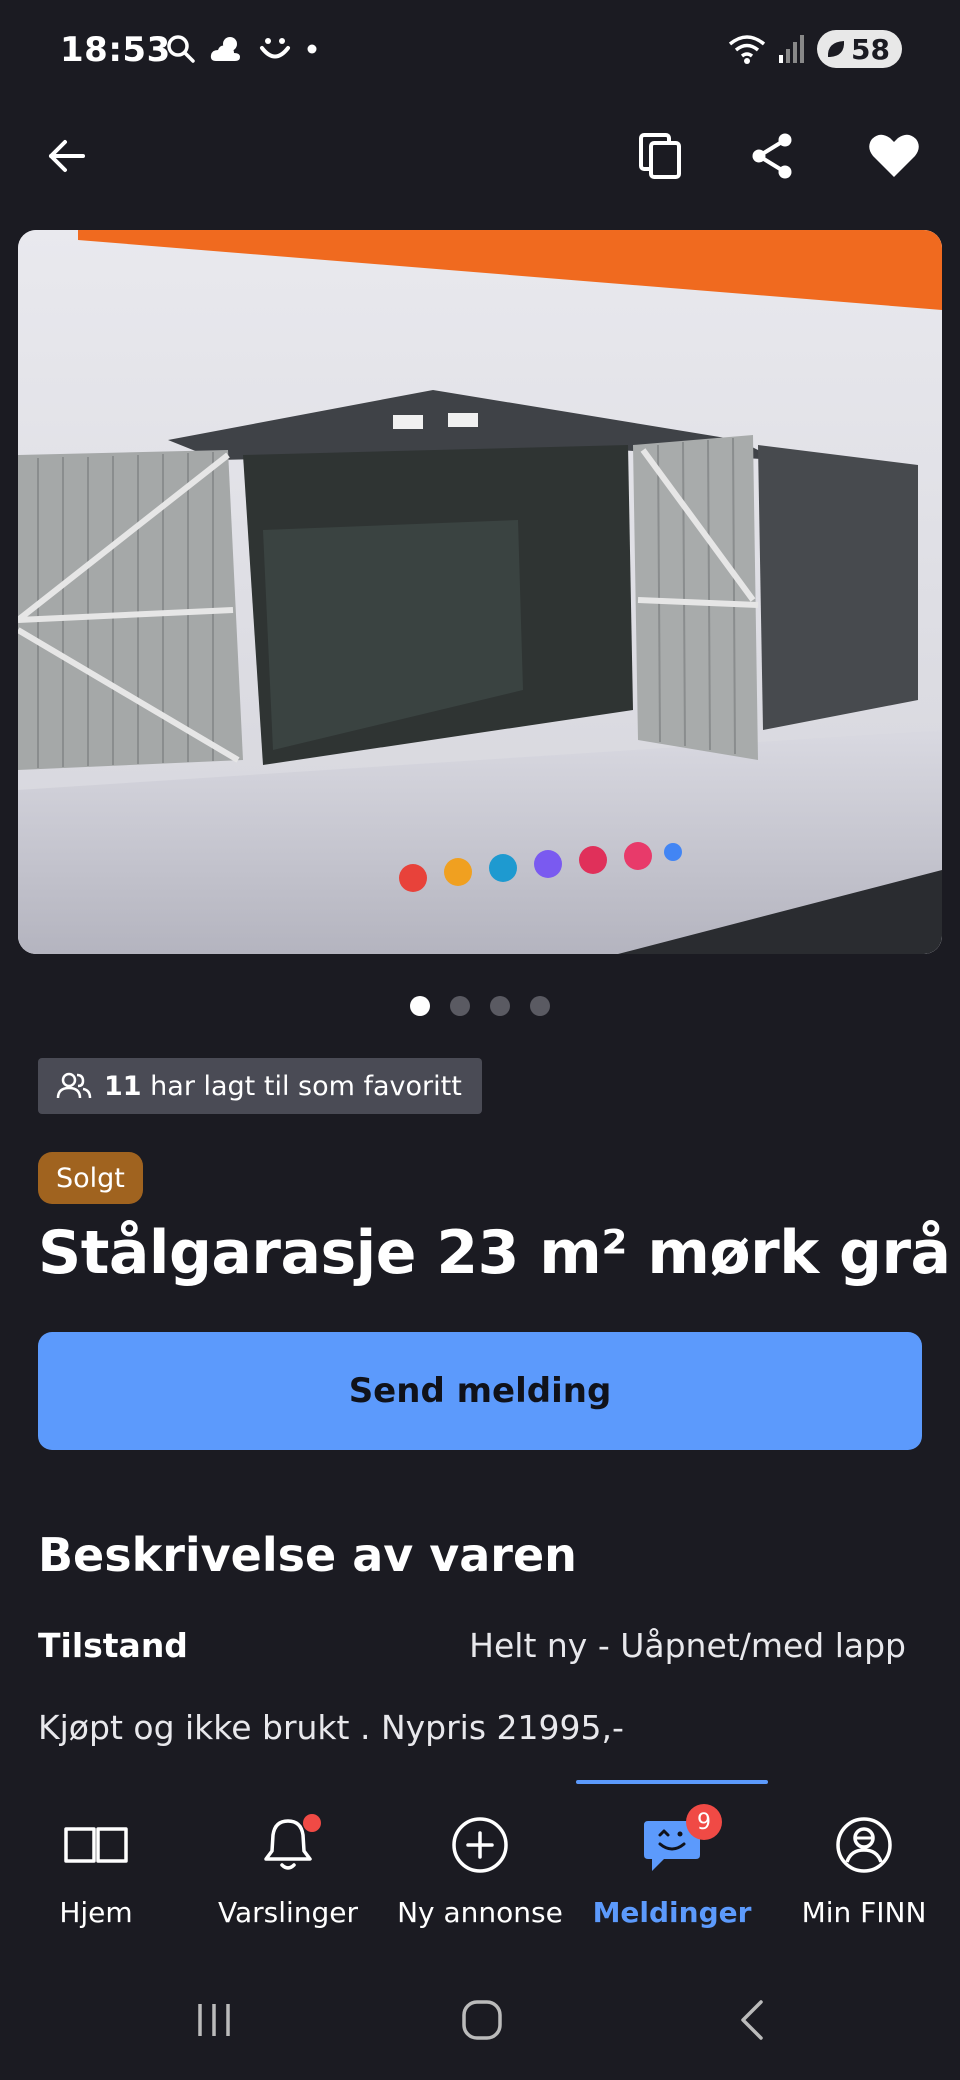 This screenshot has width=960, height=2080. I want to click on tab-label: Min FINN, so click(864, 1912).